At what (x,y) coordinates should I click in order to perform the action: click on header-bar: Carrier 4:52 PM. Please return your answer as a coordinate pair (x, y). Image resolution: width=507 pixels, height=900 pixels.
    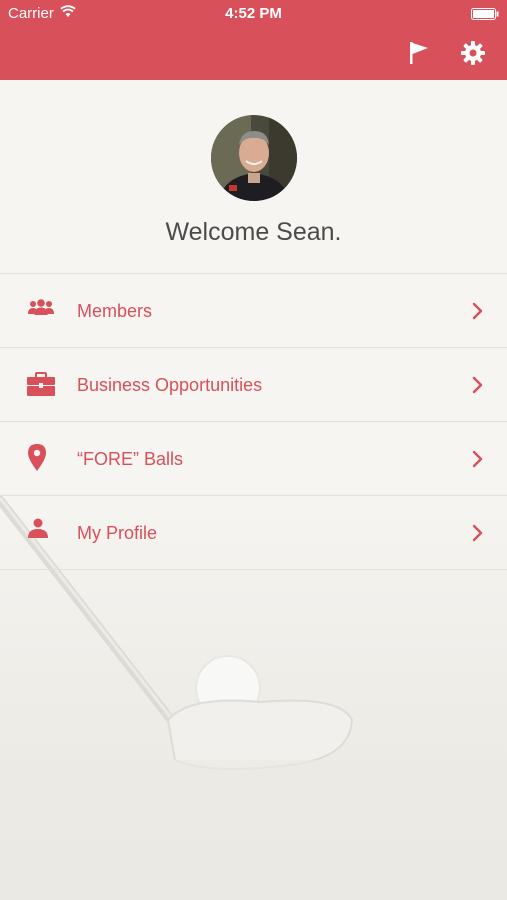
    Looking at the image, I should click on (253, 40).